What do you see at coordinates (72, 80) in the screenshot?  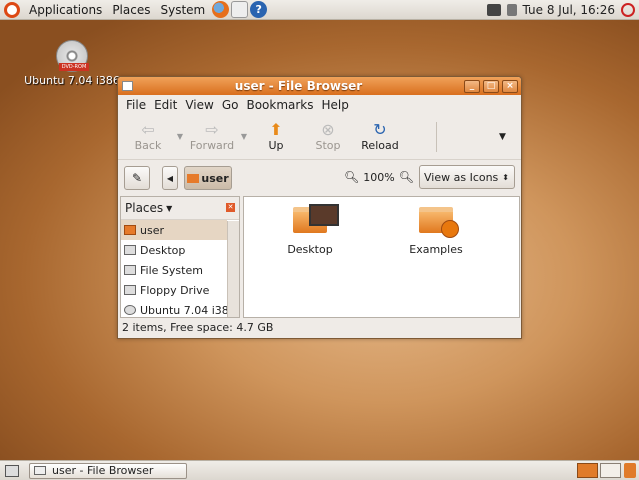 I see `desktop-icon-label: Ubuntu 7.04 i386` at bounding box center [72, 80].